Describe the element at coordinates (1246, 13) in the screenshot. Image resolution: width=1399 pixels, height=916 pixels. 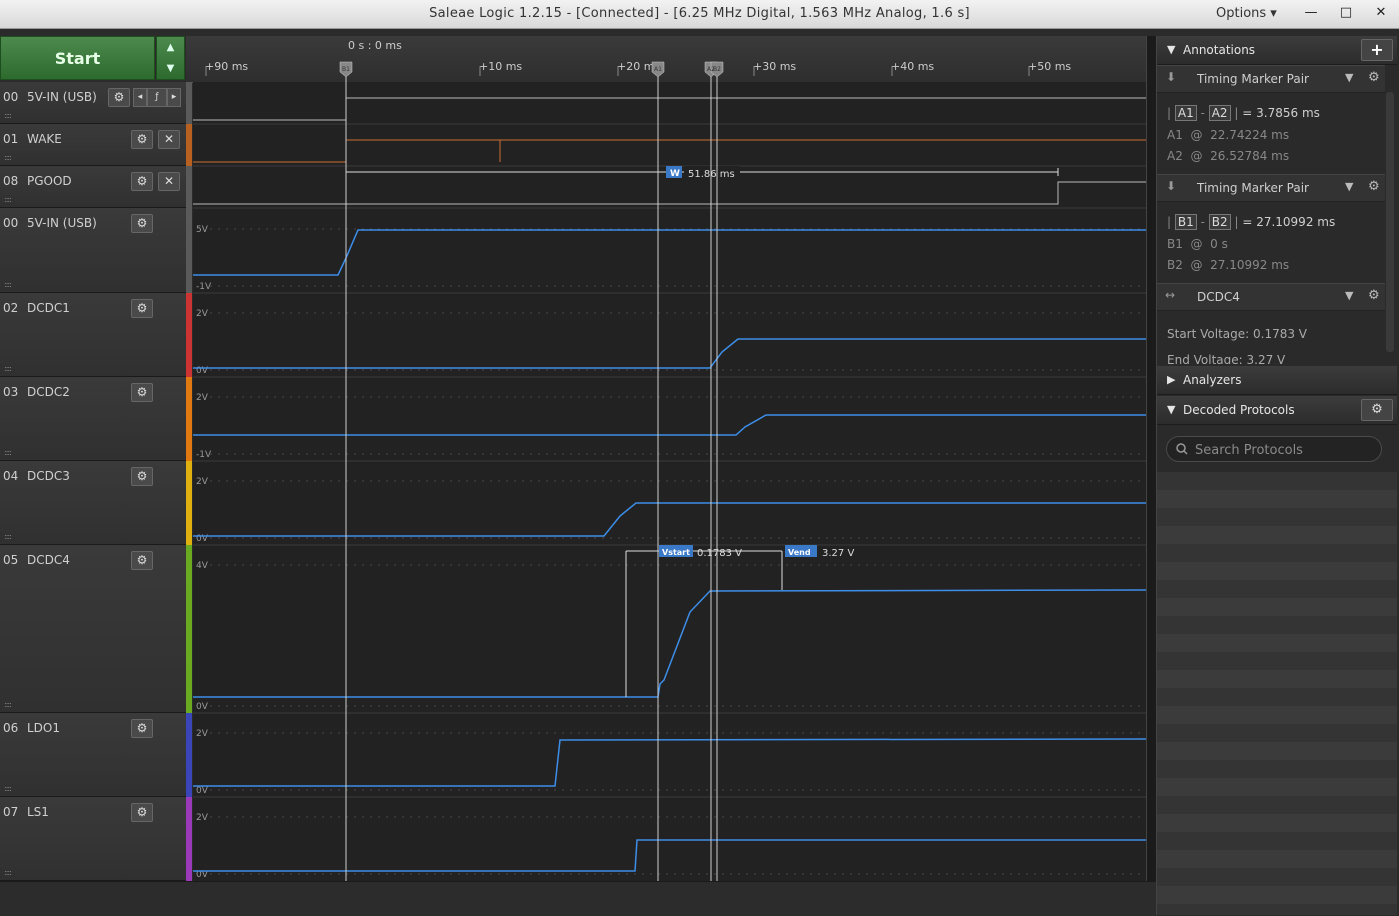
I see `options-menu: Options ▾` at that location.